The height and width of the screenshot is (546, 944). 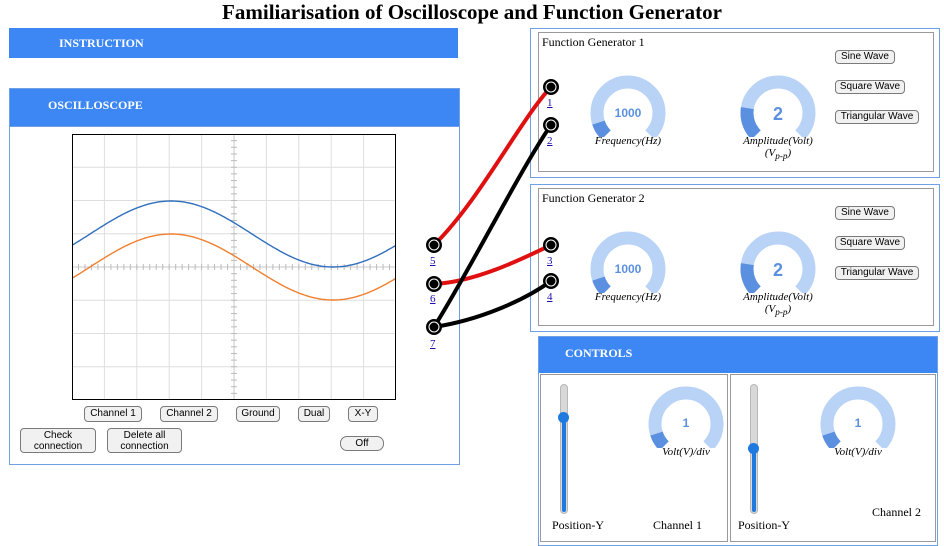 I want to click on amplitude-value-2: 2, so click(x=778, y=270).